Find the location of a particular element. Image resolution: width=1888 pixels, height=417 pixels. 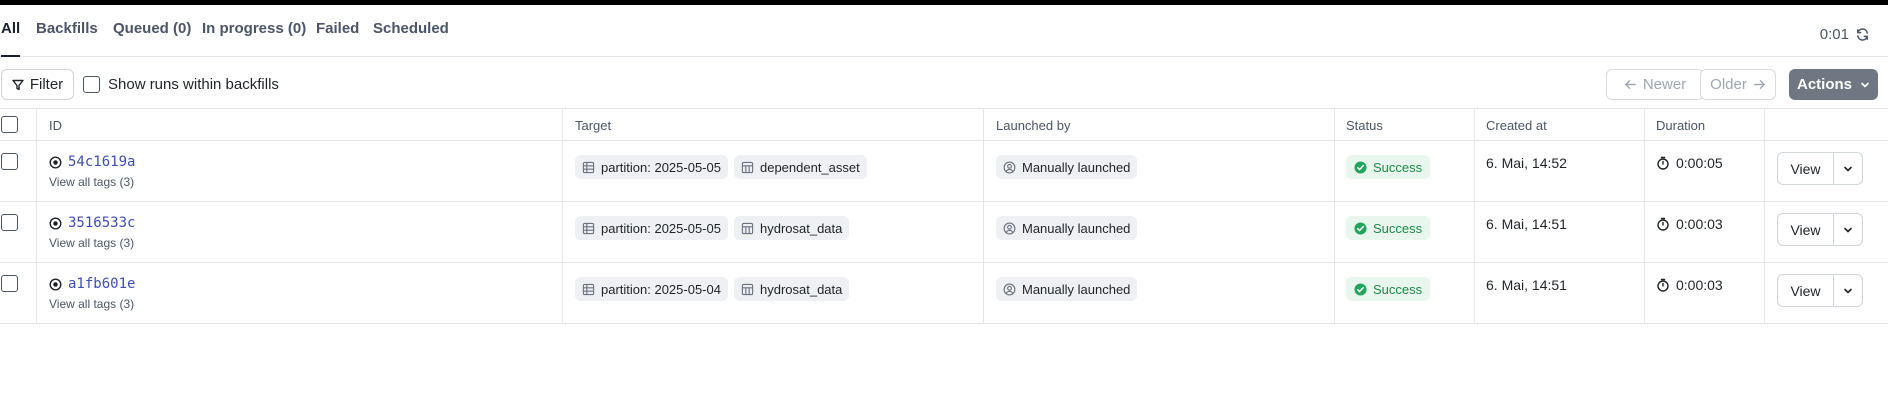

check-circle-icon is located at coordinates (1360, 167).